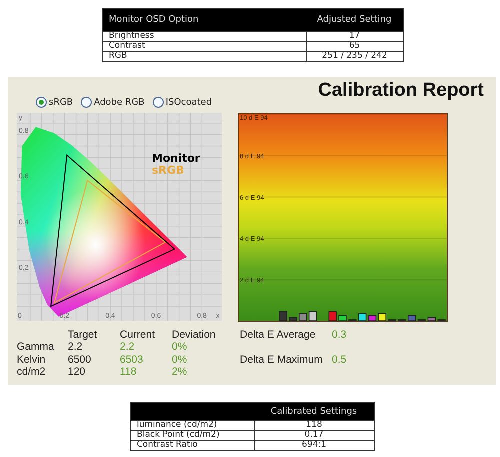 Image resolution: width=500 pixels, height=457 pixels. Describe the element at coordinates (204, 20) in the screenshot. I see `column-header: Monitor OSD Option` at that location.